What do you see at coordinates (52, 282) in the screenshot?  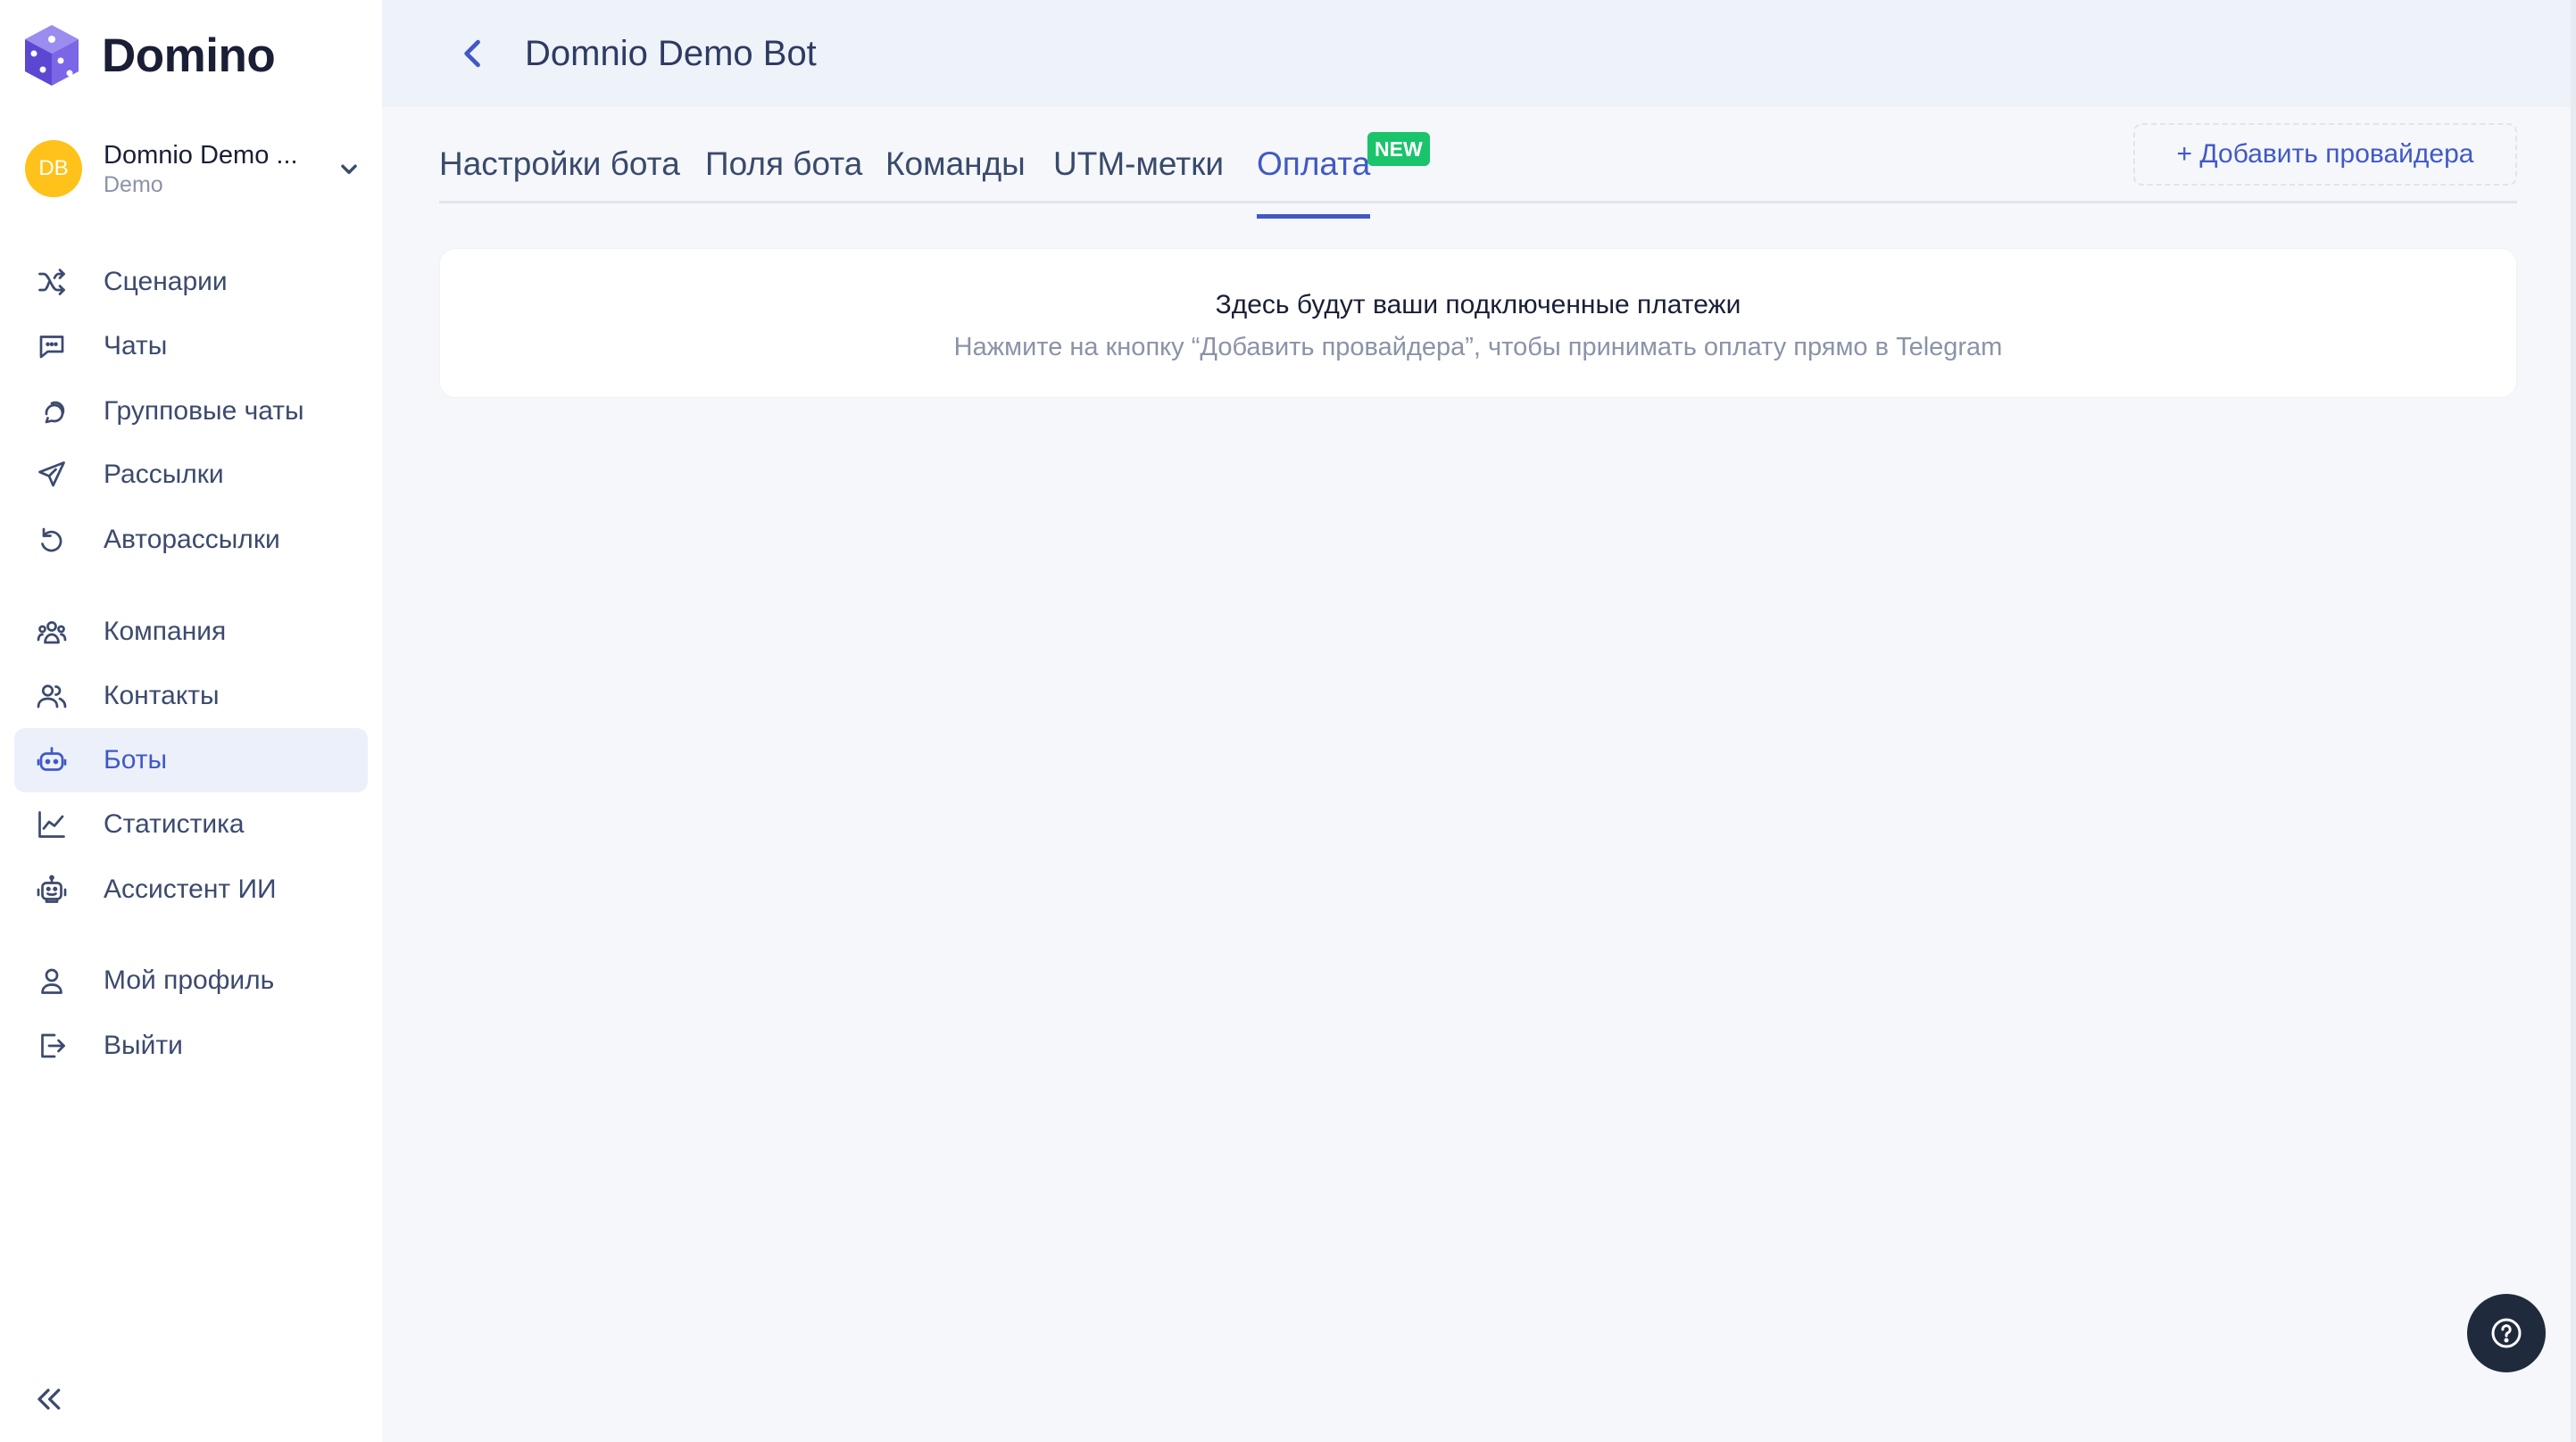 I see `shuffle-icon` at bounding box center [52, 282].